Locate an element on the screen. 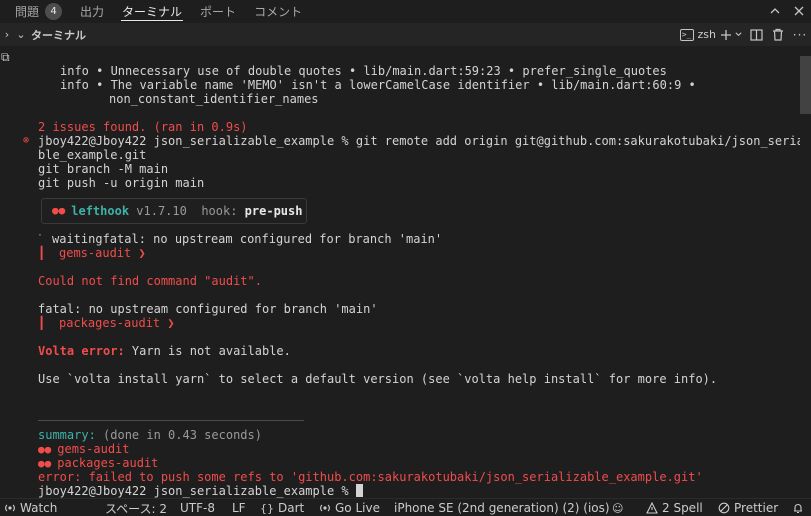 The image size is (811, 516). terminal-header: › ⌄ ターミナル >_ zsh ··· is located at coordinates (405, 34).